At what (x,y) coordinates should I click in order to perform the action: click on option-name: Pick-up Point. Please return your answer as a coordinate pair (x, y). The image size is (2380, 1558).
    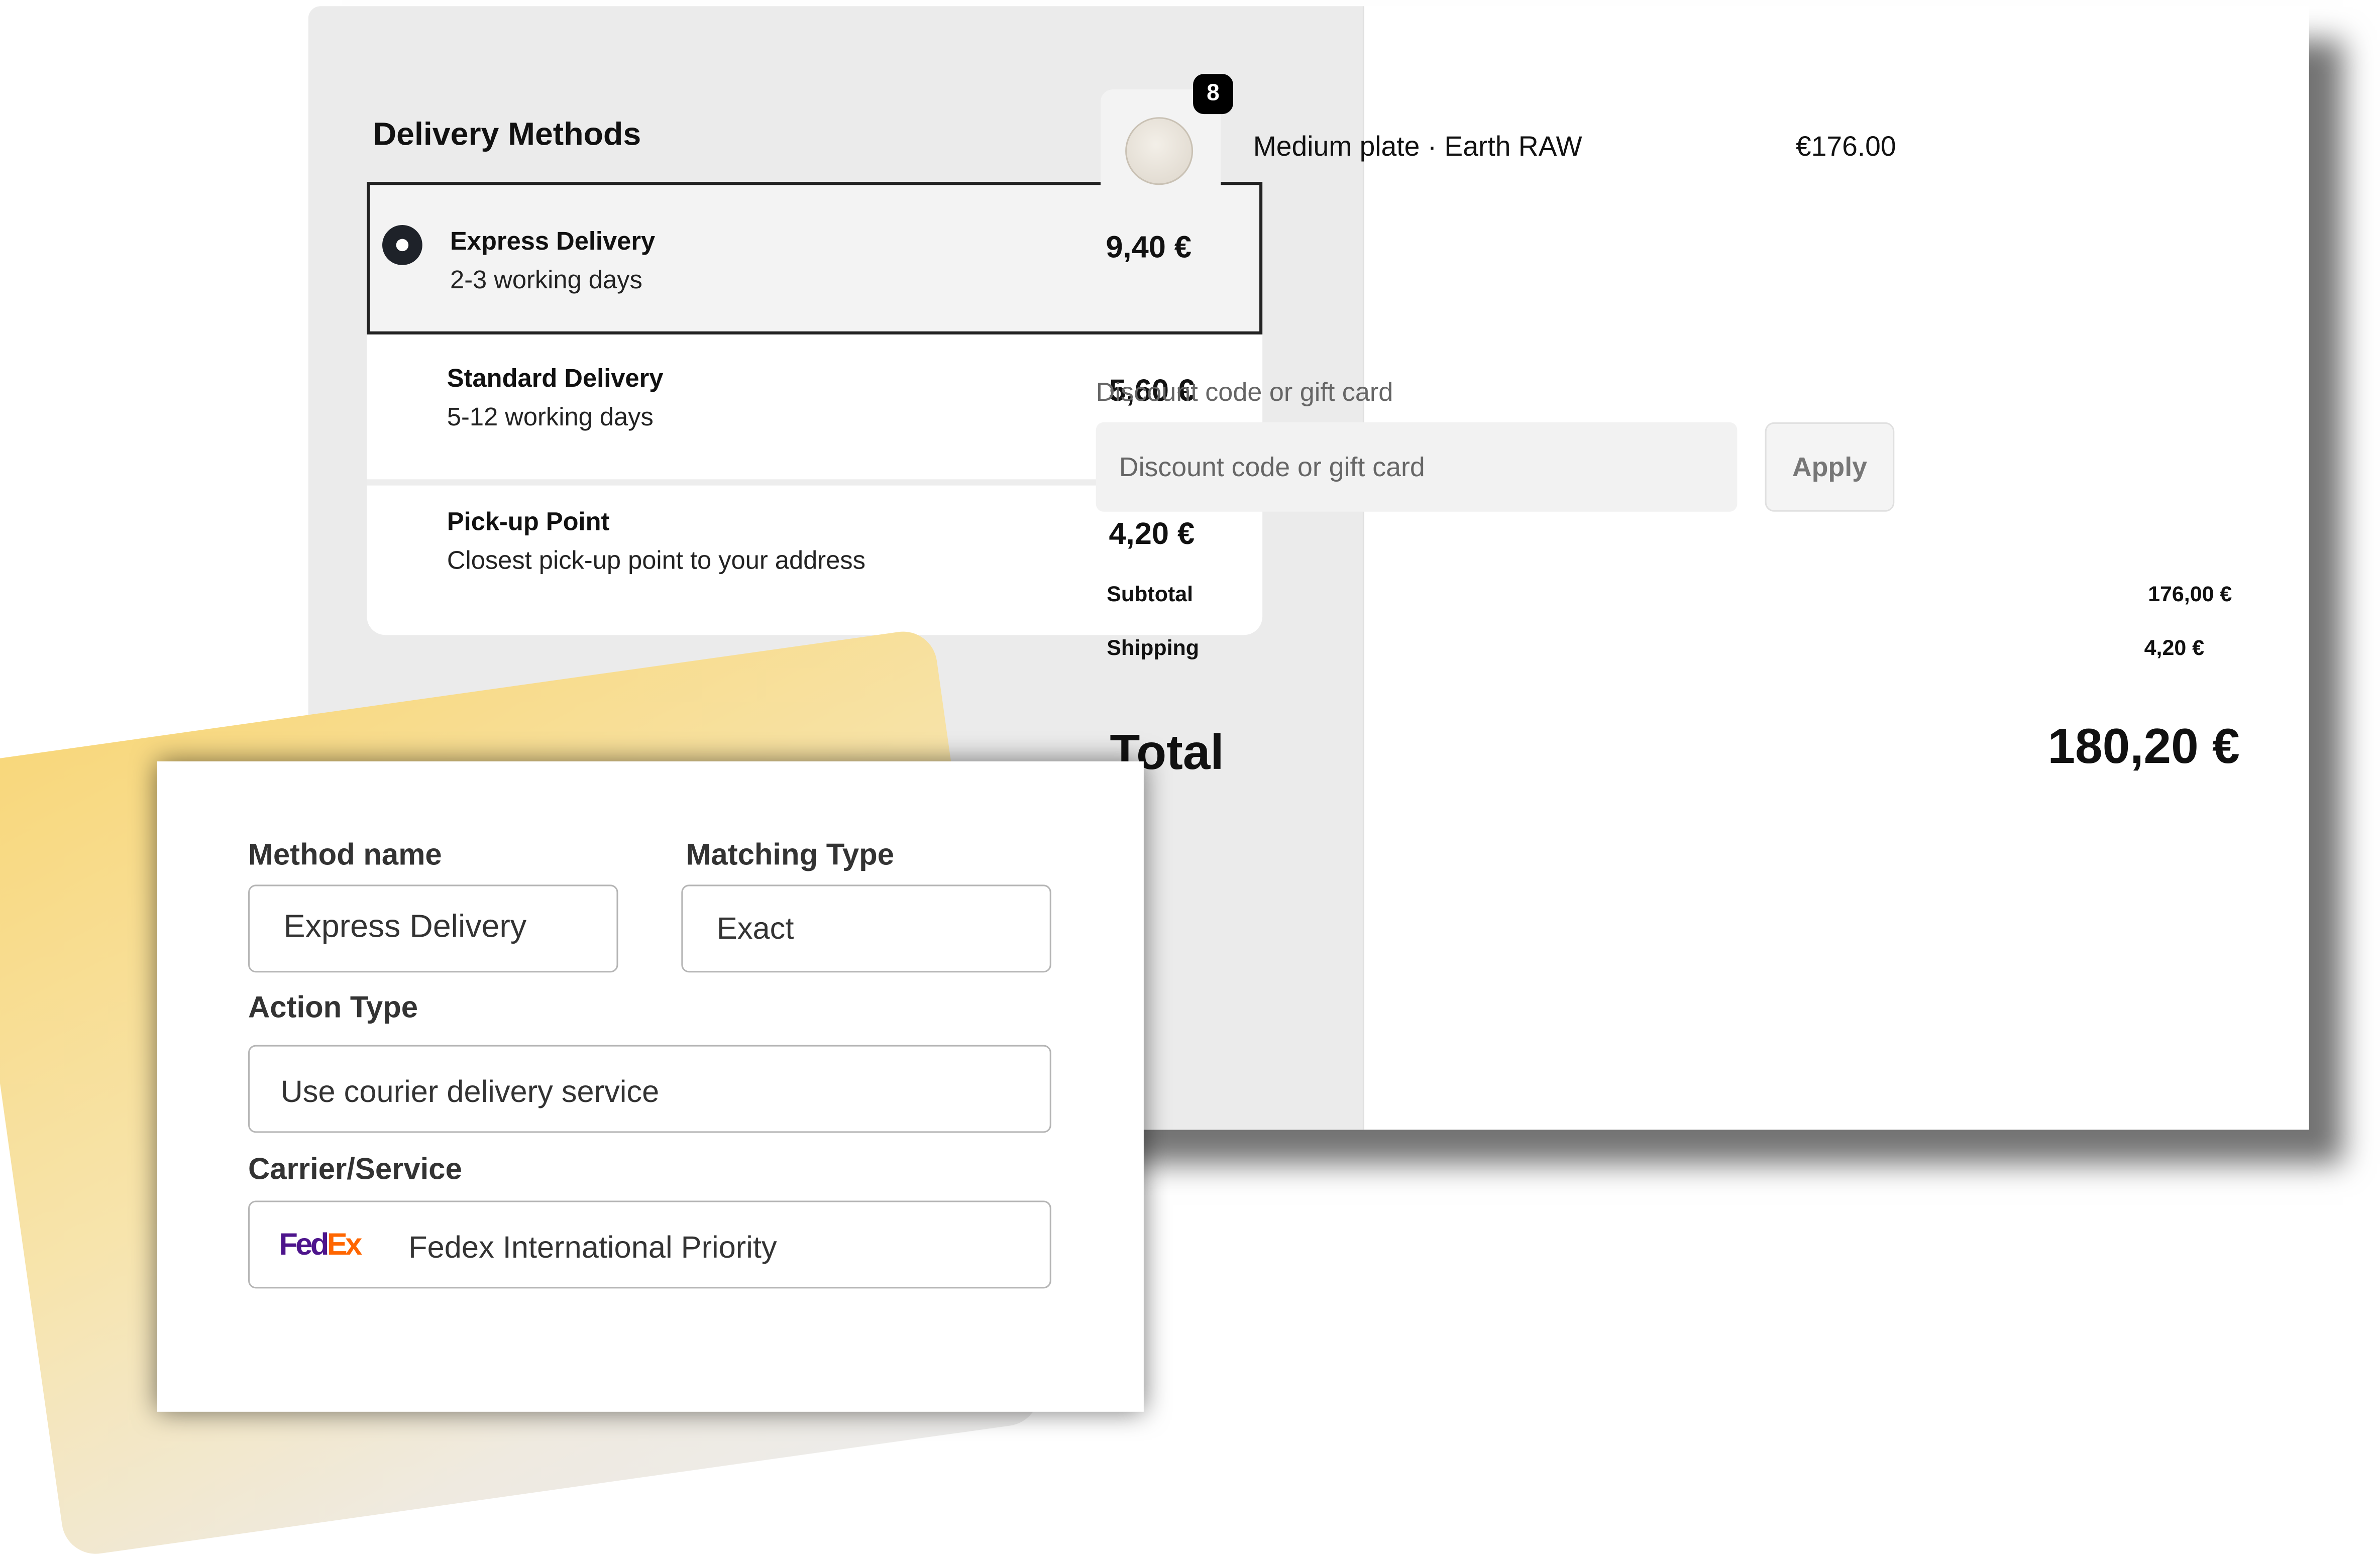
    Looking at the image, I should click on (528, 522).